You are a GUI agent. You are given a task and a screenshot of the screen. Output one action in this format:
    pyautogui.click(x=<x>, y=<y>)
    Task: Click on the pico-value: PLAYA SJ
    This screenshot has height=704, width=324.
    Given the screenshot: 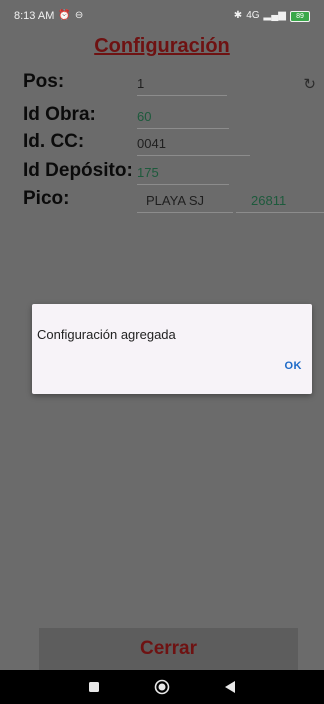 What is the action you would take?
    pyautogui.click(x=175, y=200)
    